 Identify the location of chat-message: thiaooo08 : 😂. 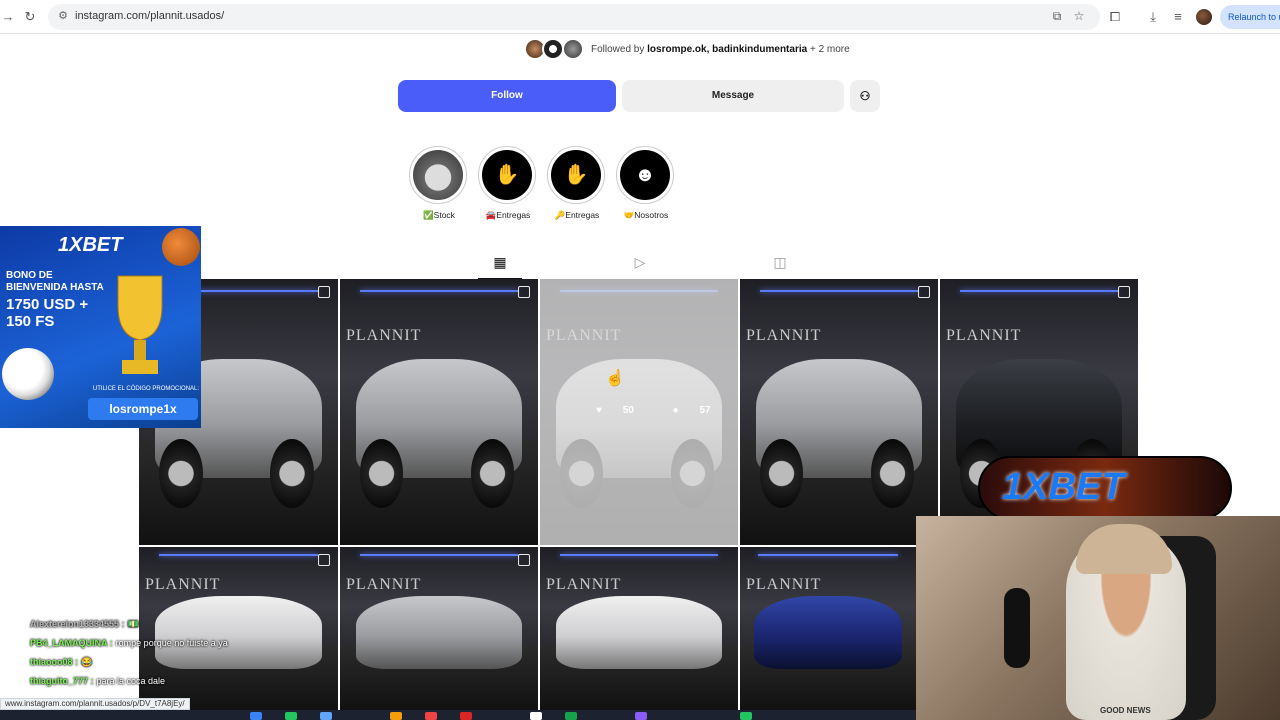
(61, 662).